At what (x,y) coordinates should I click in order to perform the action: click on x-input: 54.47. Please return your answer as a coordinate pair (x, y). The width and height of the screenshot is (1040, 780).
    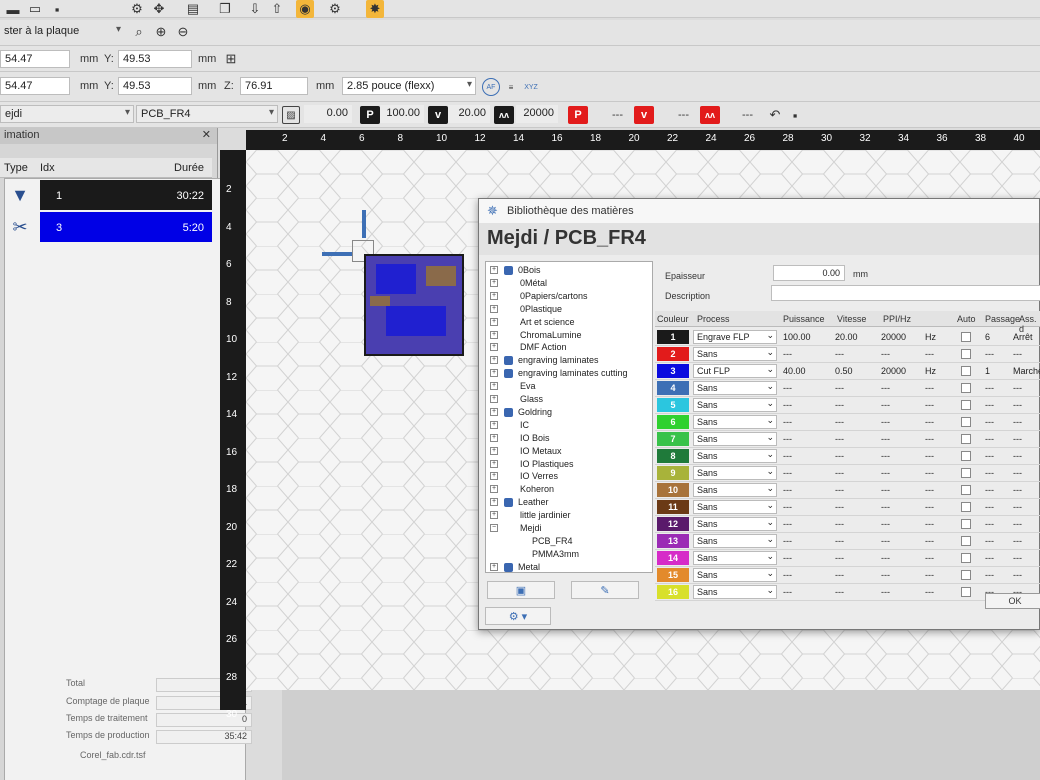
    Looking at the image, I should click on (35, 59).